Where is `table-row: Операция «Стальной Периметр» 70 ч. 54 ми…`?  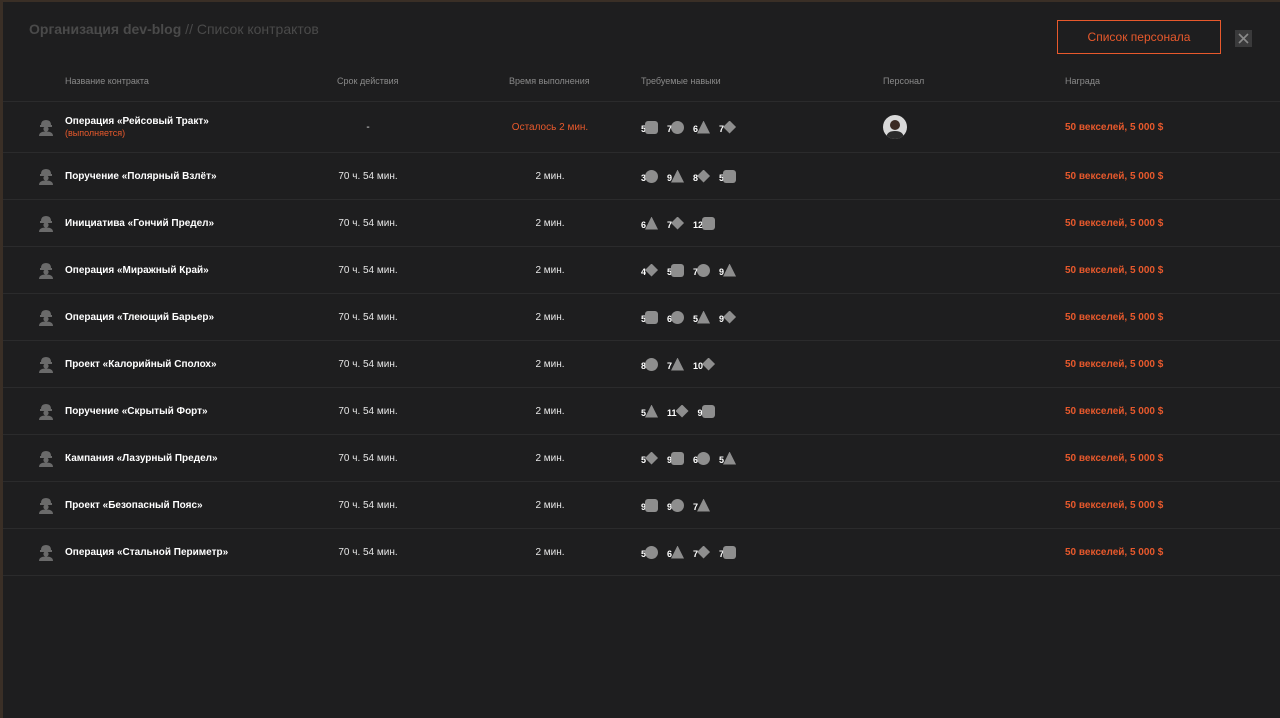 table-row: Операция «Стальной Периметр» 70 ч. 54 ми… is located at coordinates (641, 552).